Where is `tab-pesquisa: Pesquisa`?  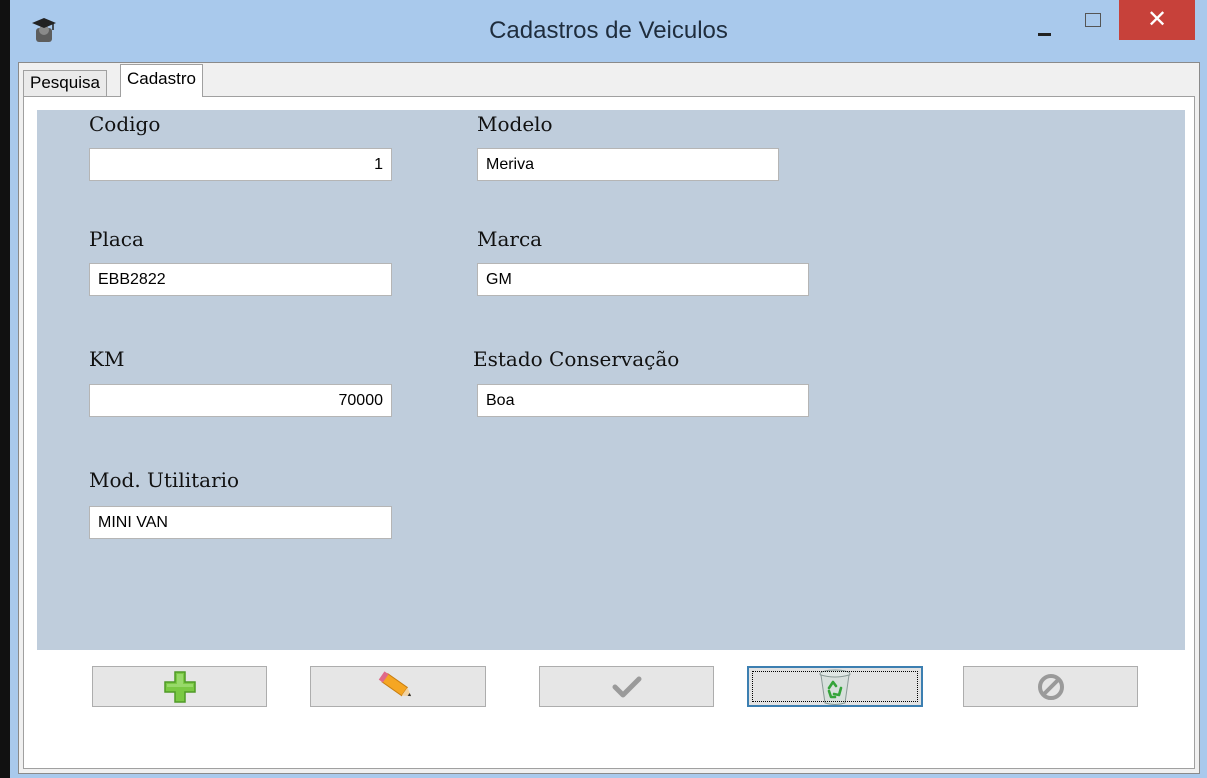
tab-pesquisa: Pesquisa is located at coordinates (65, 83).